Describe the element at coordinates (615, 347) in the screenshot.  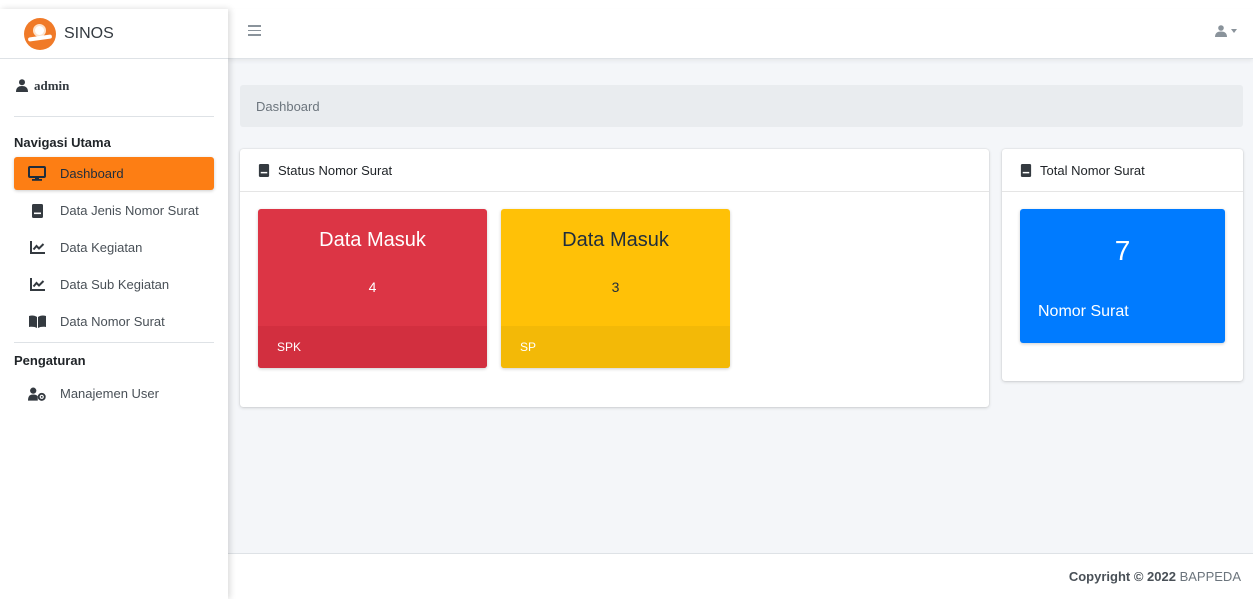
I see `stat-footer: SP` at that location.